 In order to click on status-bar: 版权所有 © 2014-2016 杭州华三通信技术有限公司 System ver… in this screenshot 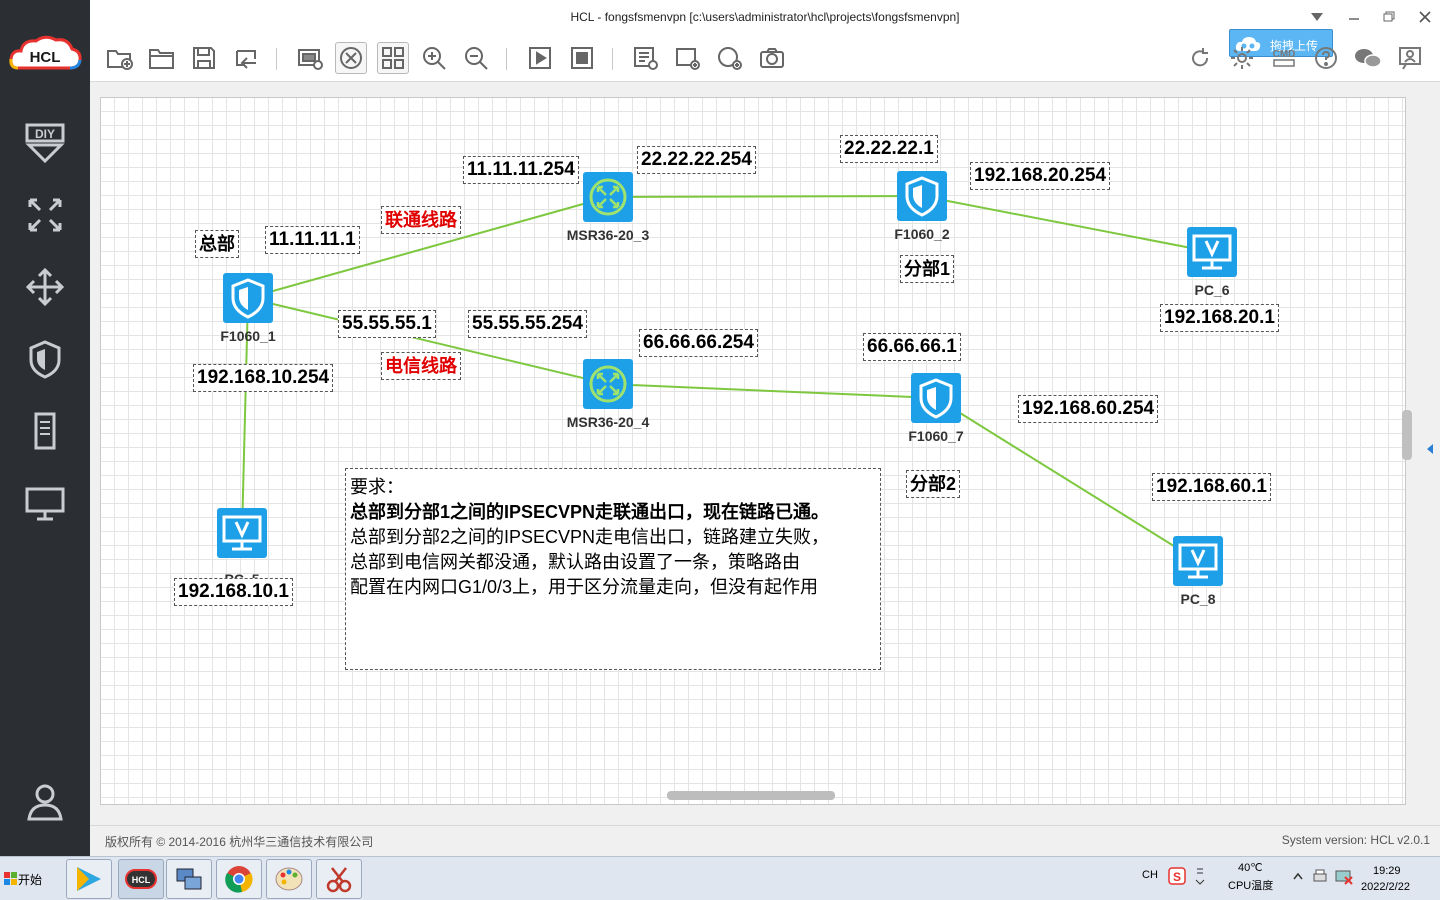, I will do `click(765, 840)`.